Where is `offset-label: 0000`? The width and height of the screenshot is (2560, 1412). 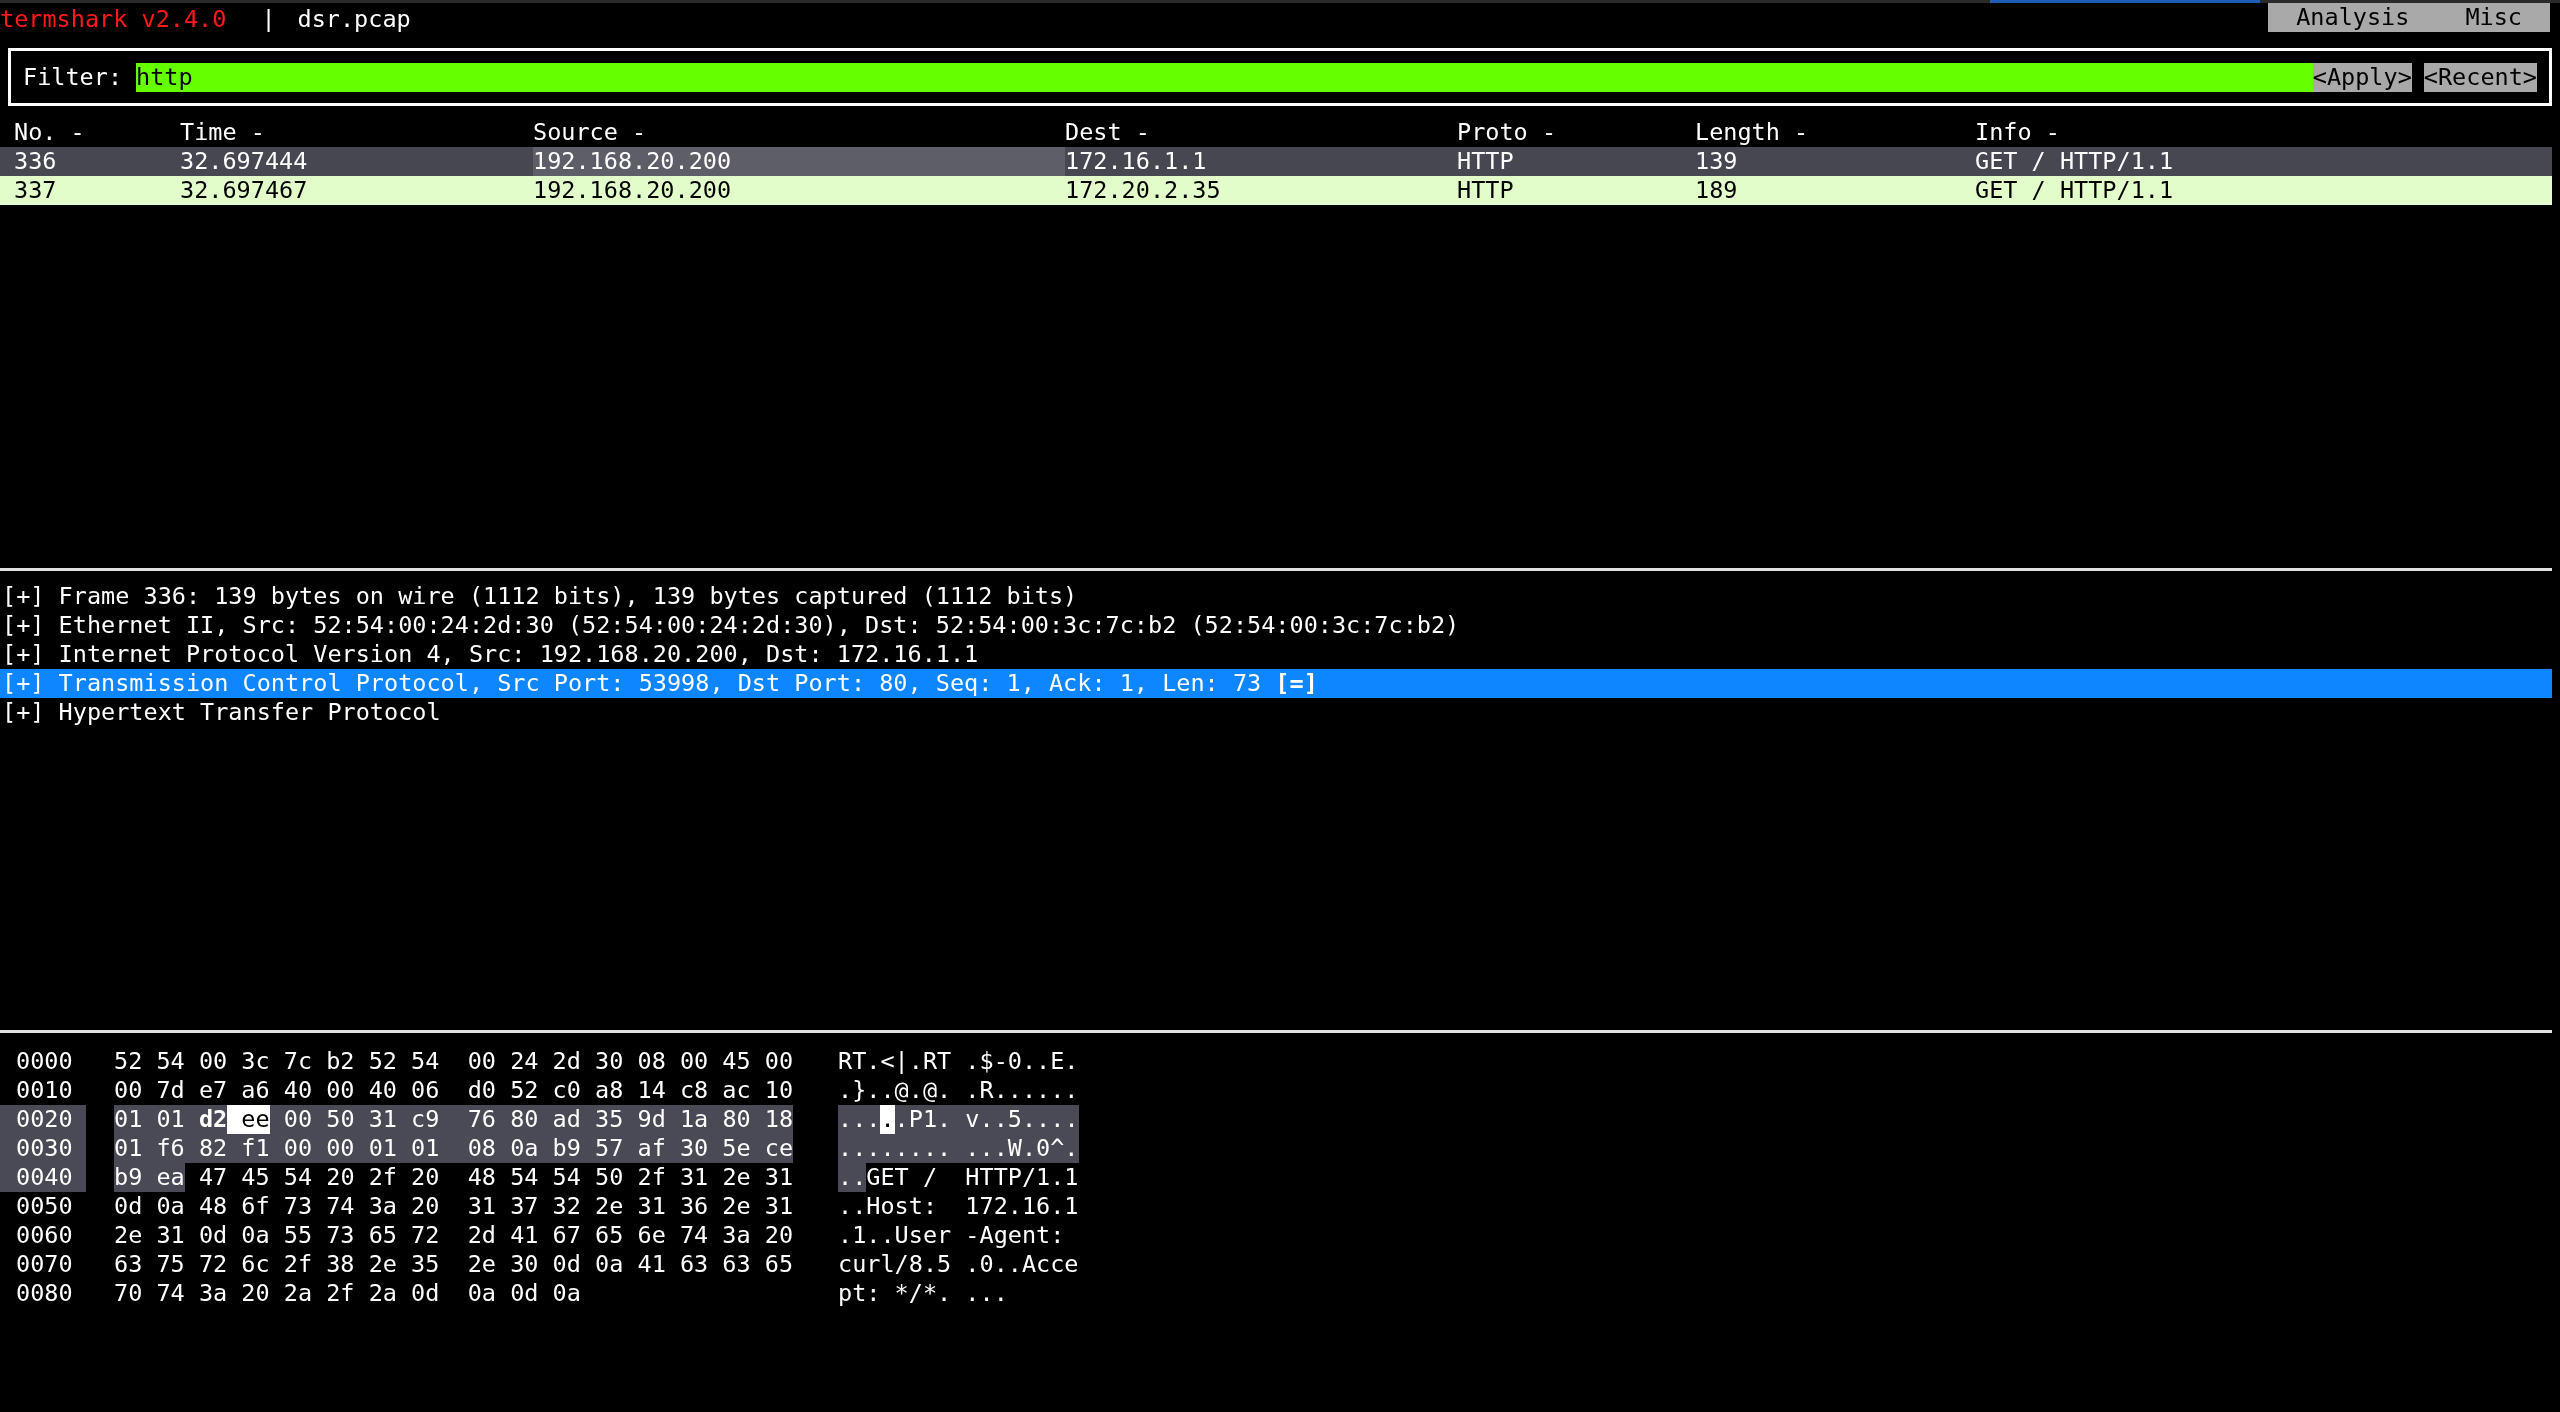
offset-label: 0000 is located at coordinates (44, 1061).